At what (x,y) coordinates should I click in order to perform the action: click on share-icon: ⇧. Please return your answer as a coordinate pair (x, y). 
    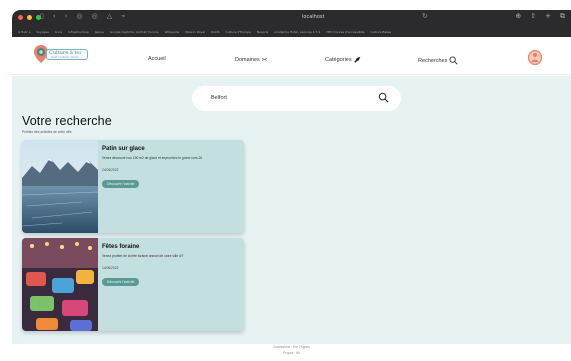
    Looking at the image, I should click on (533, 16).